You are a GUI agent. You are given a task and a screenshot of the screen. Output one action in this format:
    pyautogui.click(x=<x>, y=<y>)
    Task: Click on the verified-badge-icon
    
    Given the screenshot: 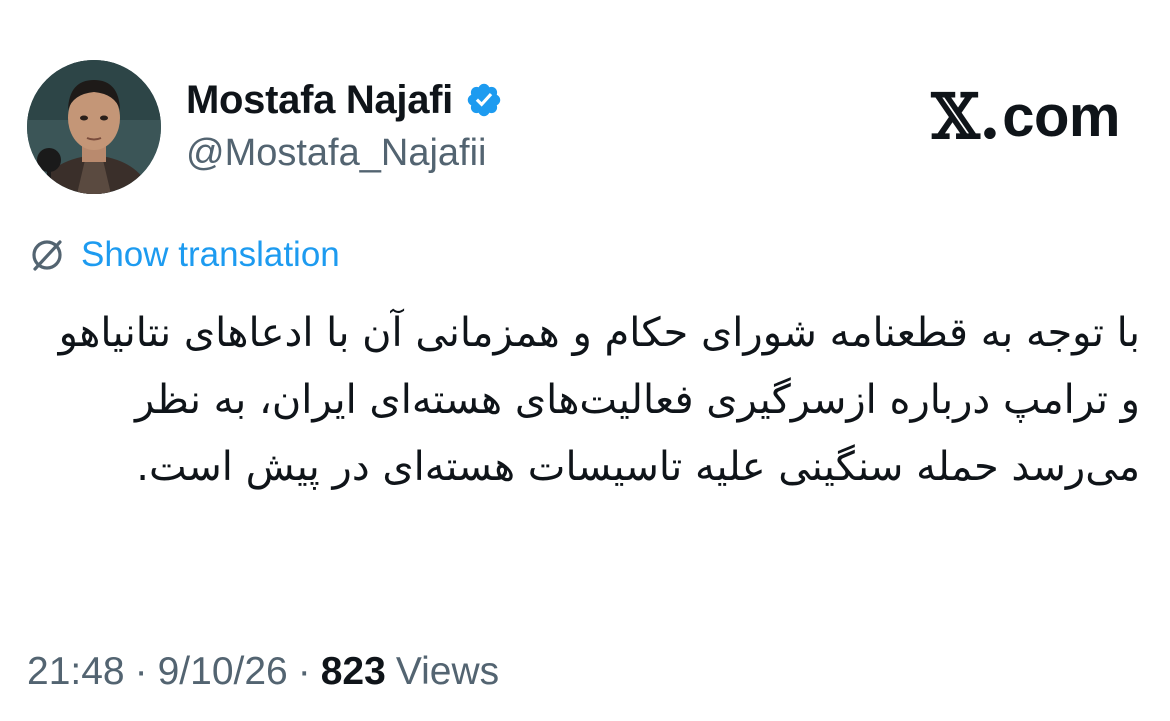 What is the action you would take?
    pyautogui.click(x=484, y=100)
    